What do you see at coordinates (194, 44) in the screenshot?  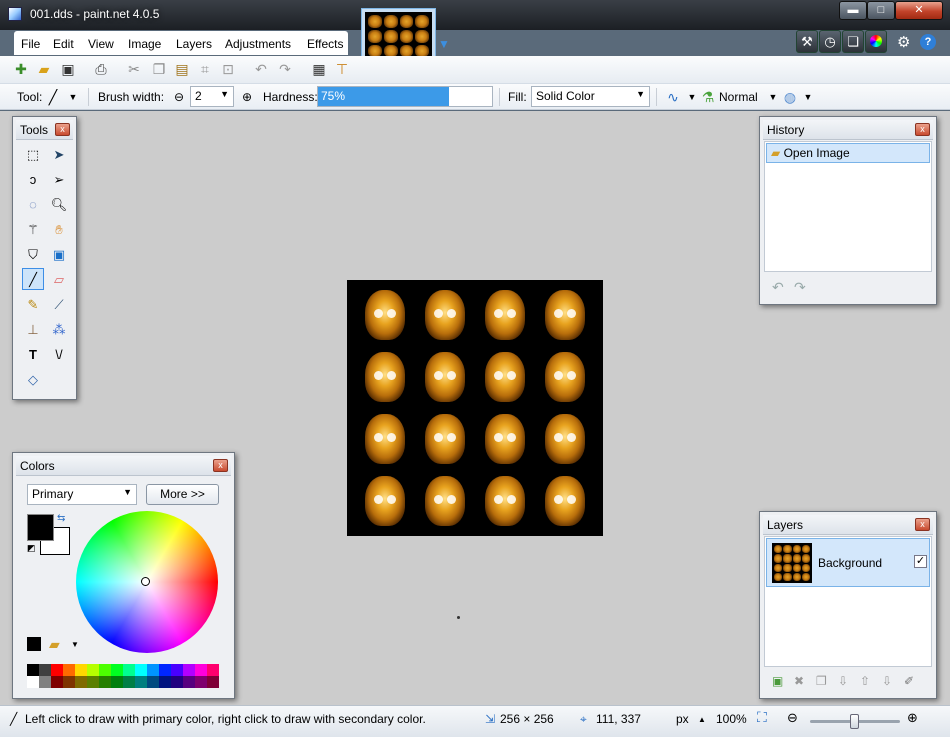 I see `menu-layers: Layers` at bounding box center [194, 44].